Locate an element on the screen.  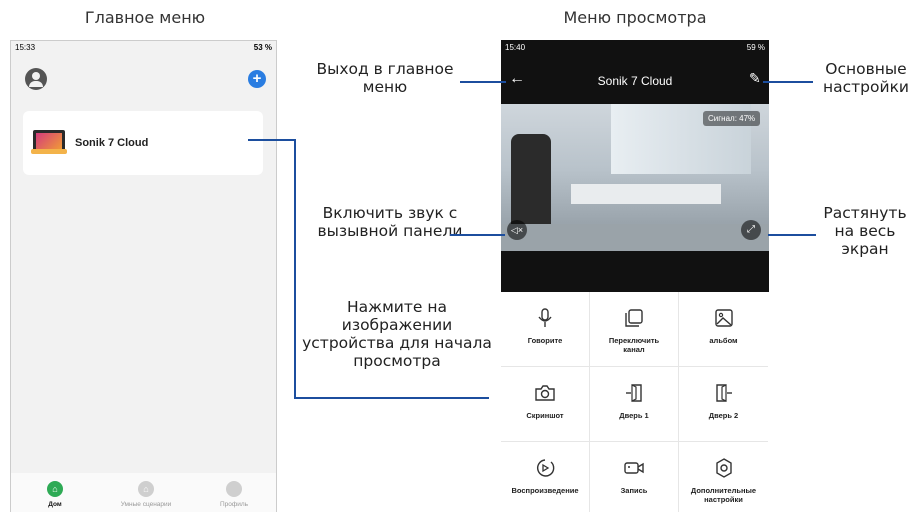
album-button: альбом is located at coordinates (723, 329).